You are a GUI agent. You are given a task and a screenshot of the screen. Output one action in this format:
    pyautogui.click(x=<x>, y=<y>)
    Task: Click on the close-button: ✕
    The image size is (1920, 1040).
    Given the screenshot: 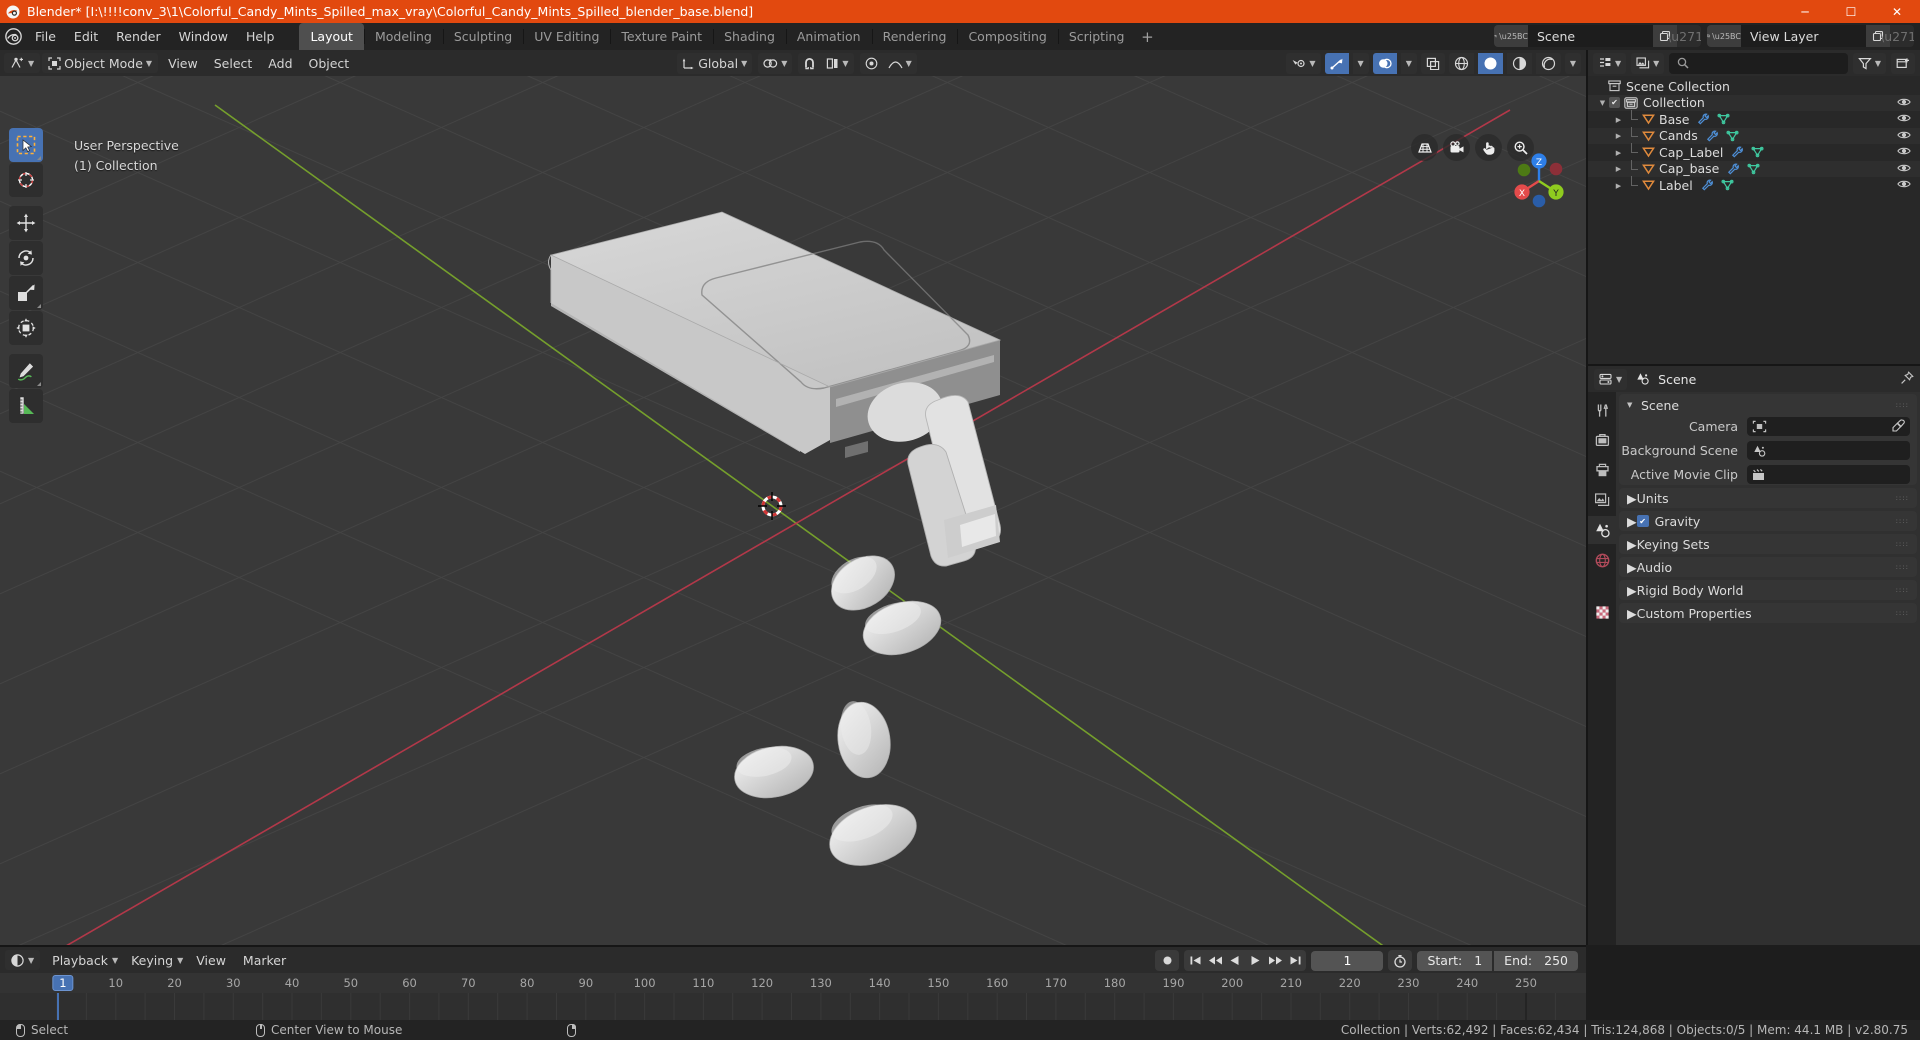 What is the action you would take?
    pyautogui.click(x=1897, y=11)
    